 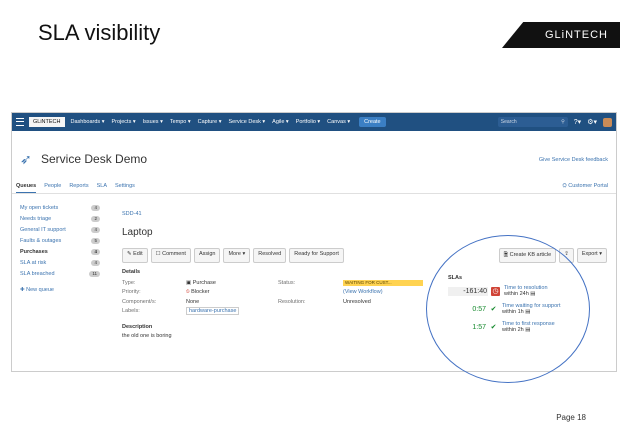 What do you see at coordinates (200, 292) in the screenshot?
I see `priority-text: Blocker` at bounding box center [200, 292].